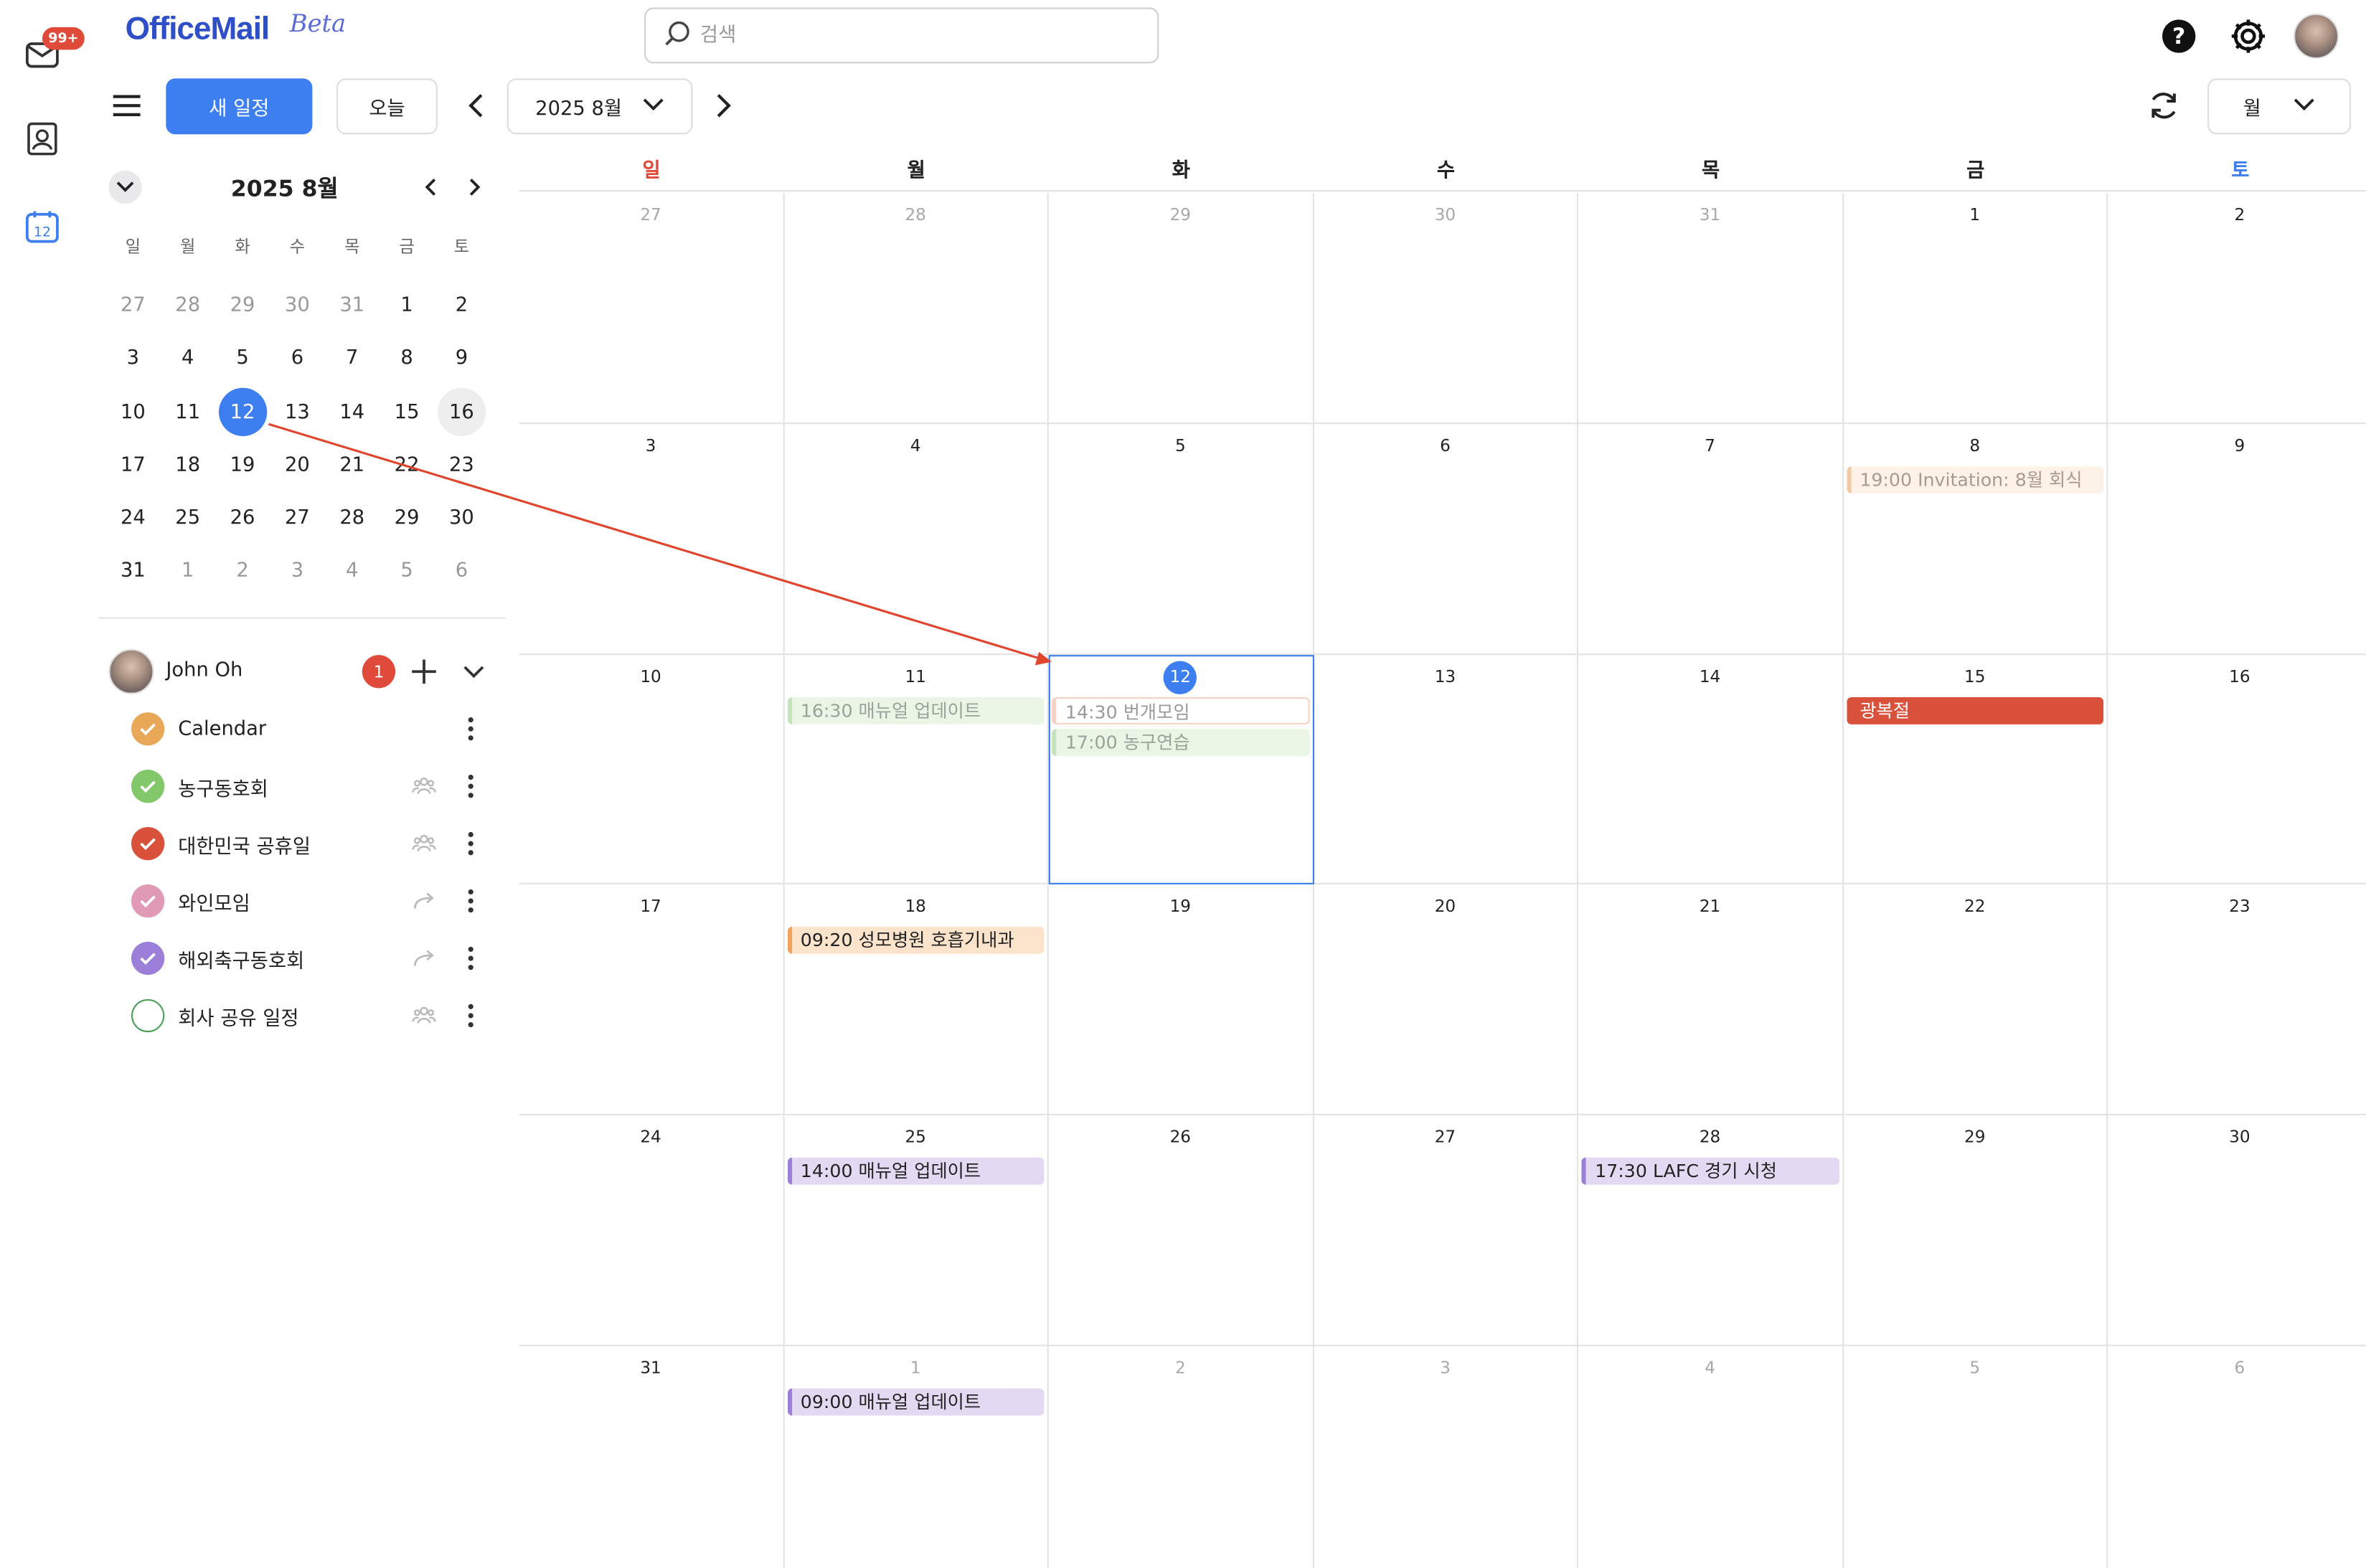 Image resolution: width=2366 pixels, height=1568 pixels. What do you see at coordinates (660, 544) in the screenshot?
I see `annotation-arrow` at bounding box center [660, 544].